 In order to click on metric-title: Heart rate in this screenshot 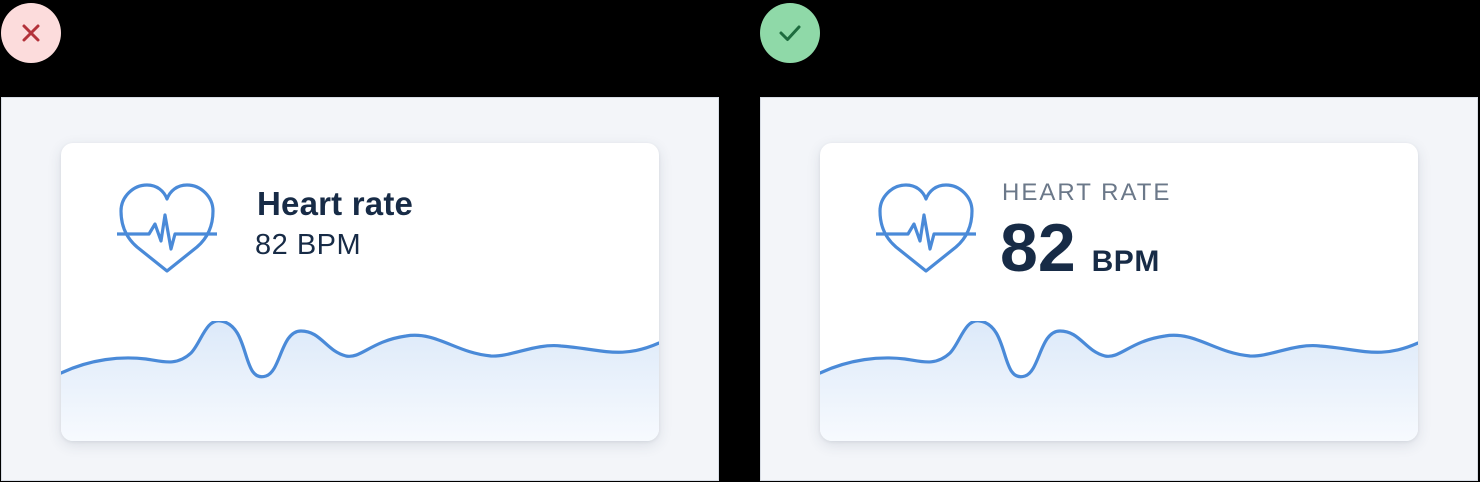, I will do `click(335, 203)`.